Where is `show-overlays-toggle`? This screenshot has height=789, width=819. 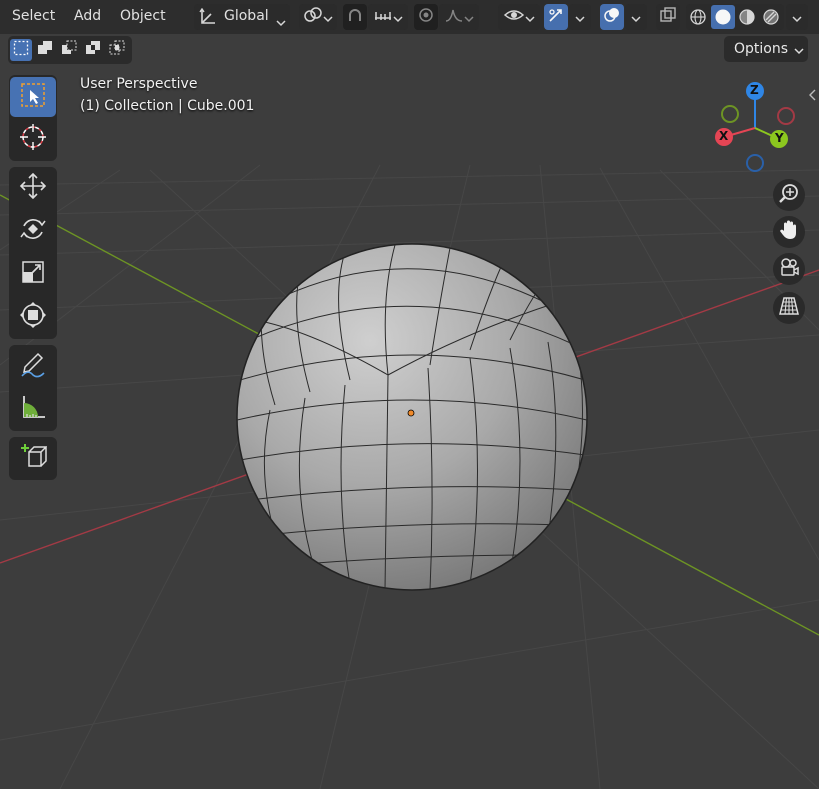
show-overlays-toggle is located at coordinates (612, 17).